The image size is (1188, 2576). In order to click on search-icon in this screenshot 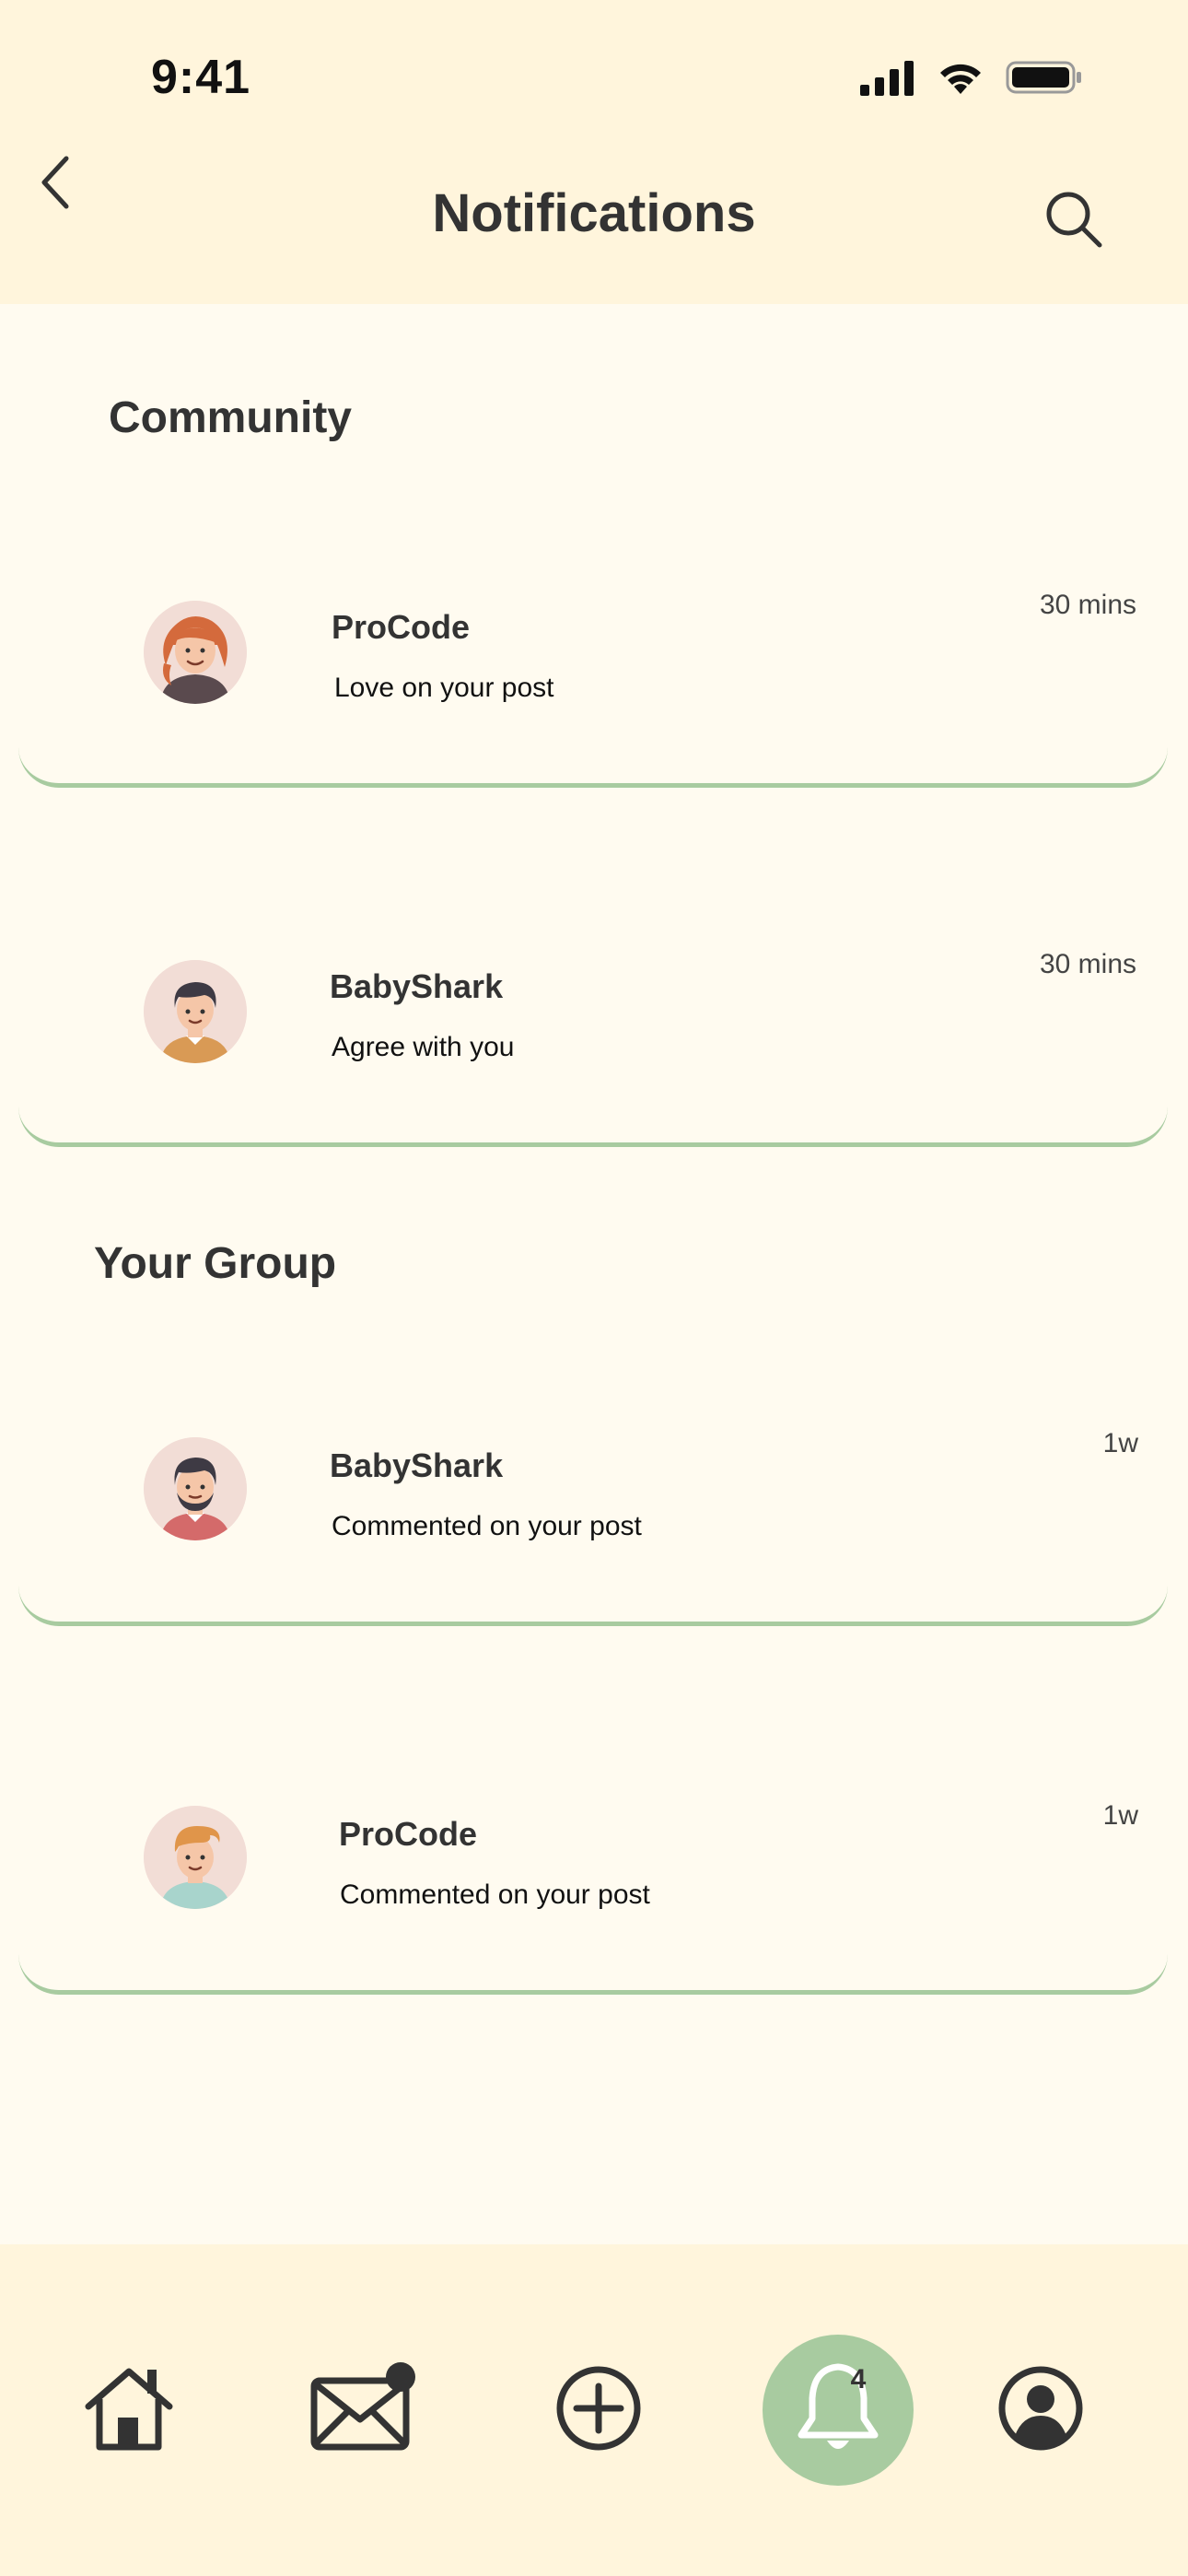, I will do `click(1073, 221)`.